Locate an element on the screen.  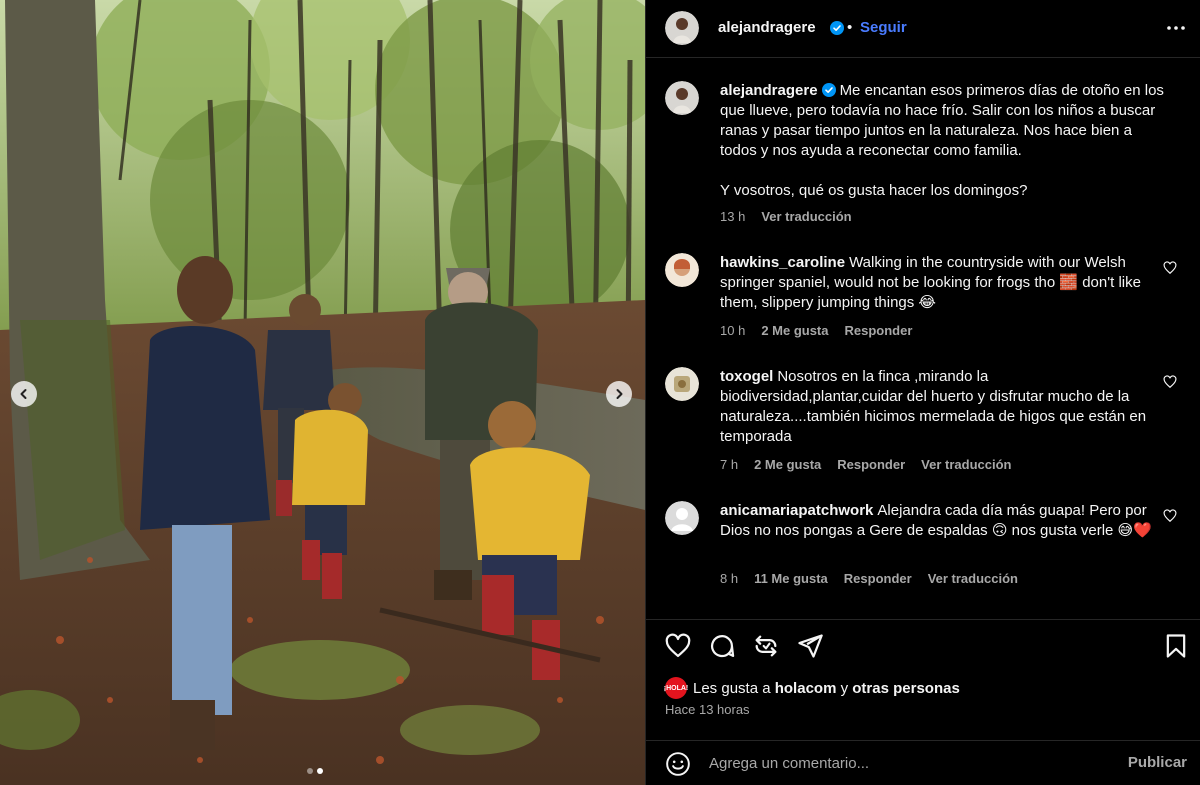
comment-input is located at coordinates (909, 763).